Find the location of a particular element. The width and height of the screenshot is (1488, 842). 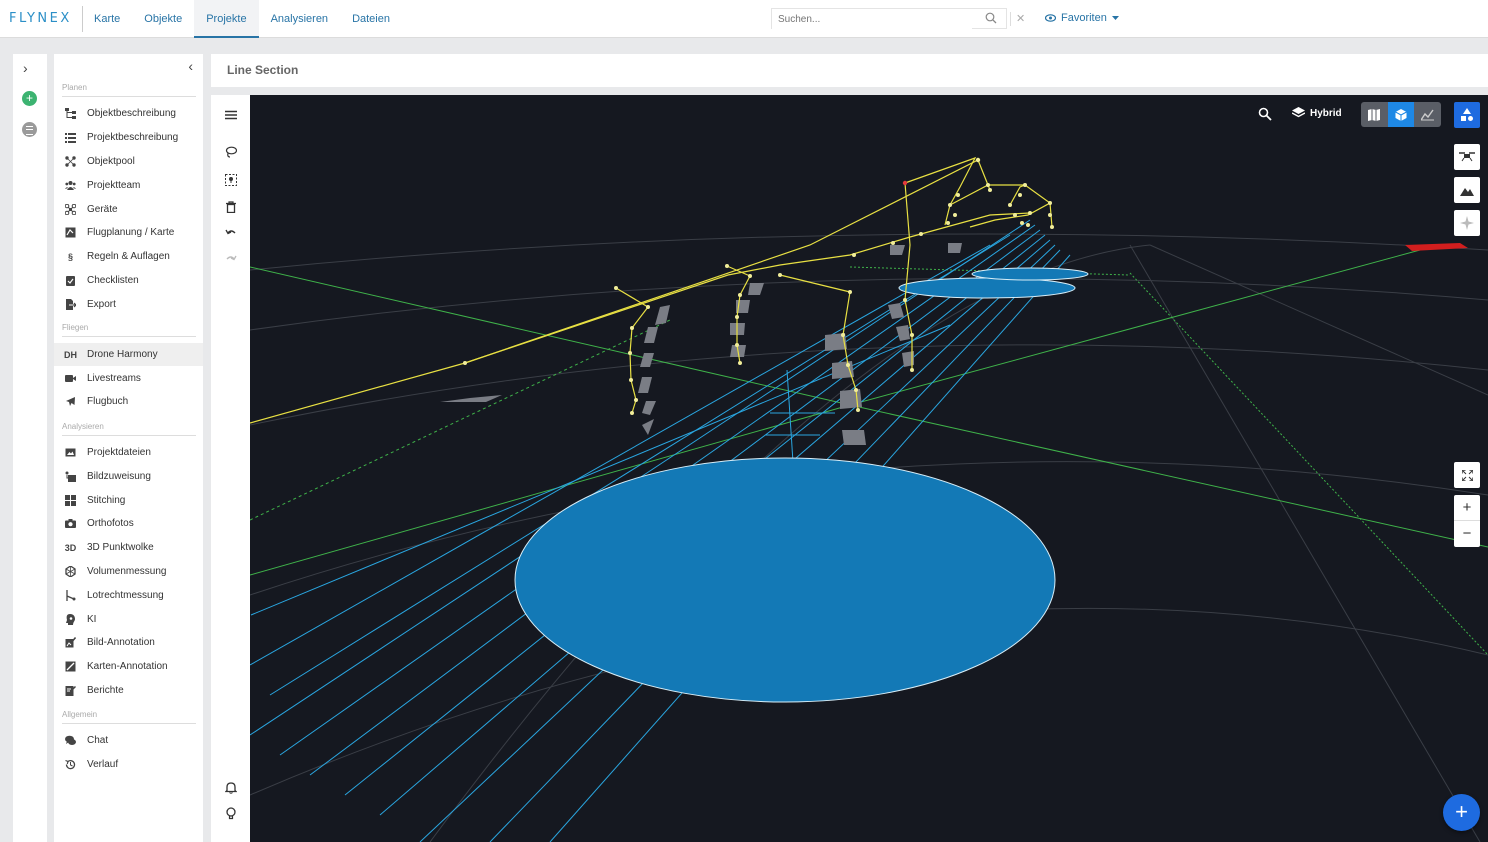

menu-icon is located at coordinates (231, 115).